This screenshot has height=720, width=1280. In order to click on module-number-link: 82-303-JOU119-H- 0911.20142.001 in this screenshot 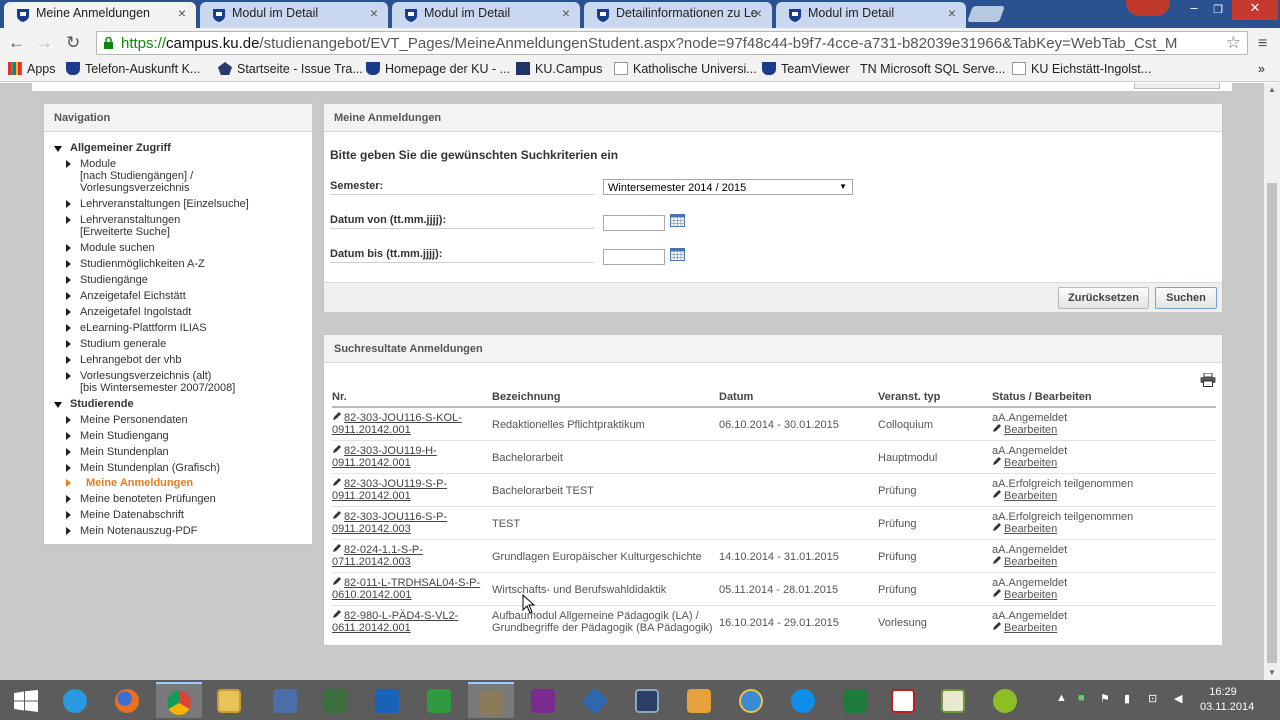, I will do `click(409, 457)`.